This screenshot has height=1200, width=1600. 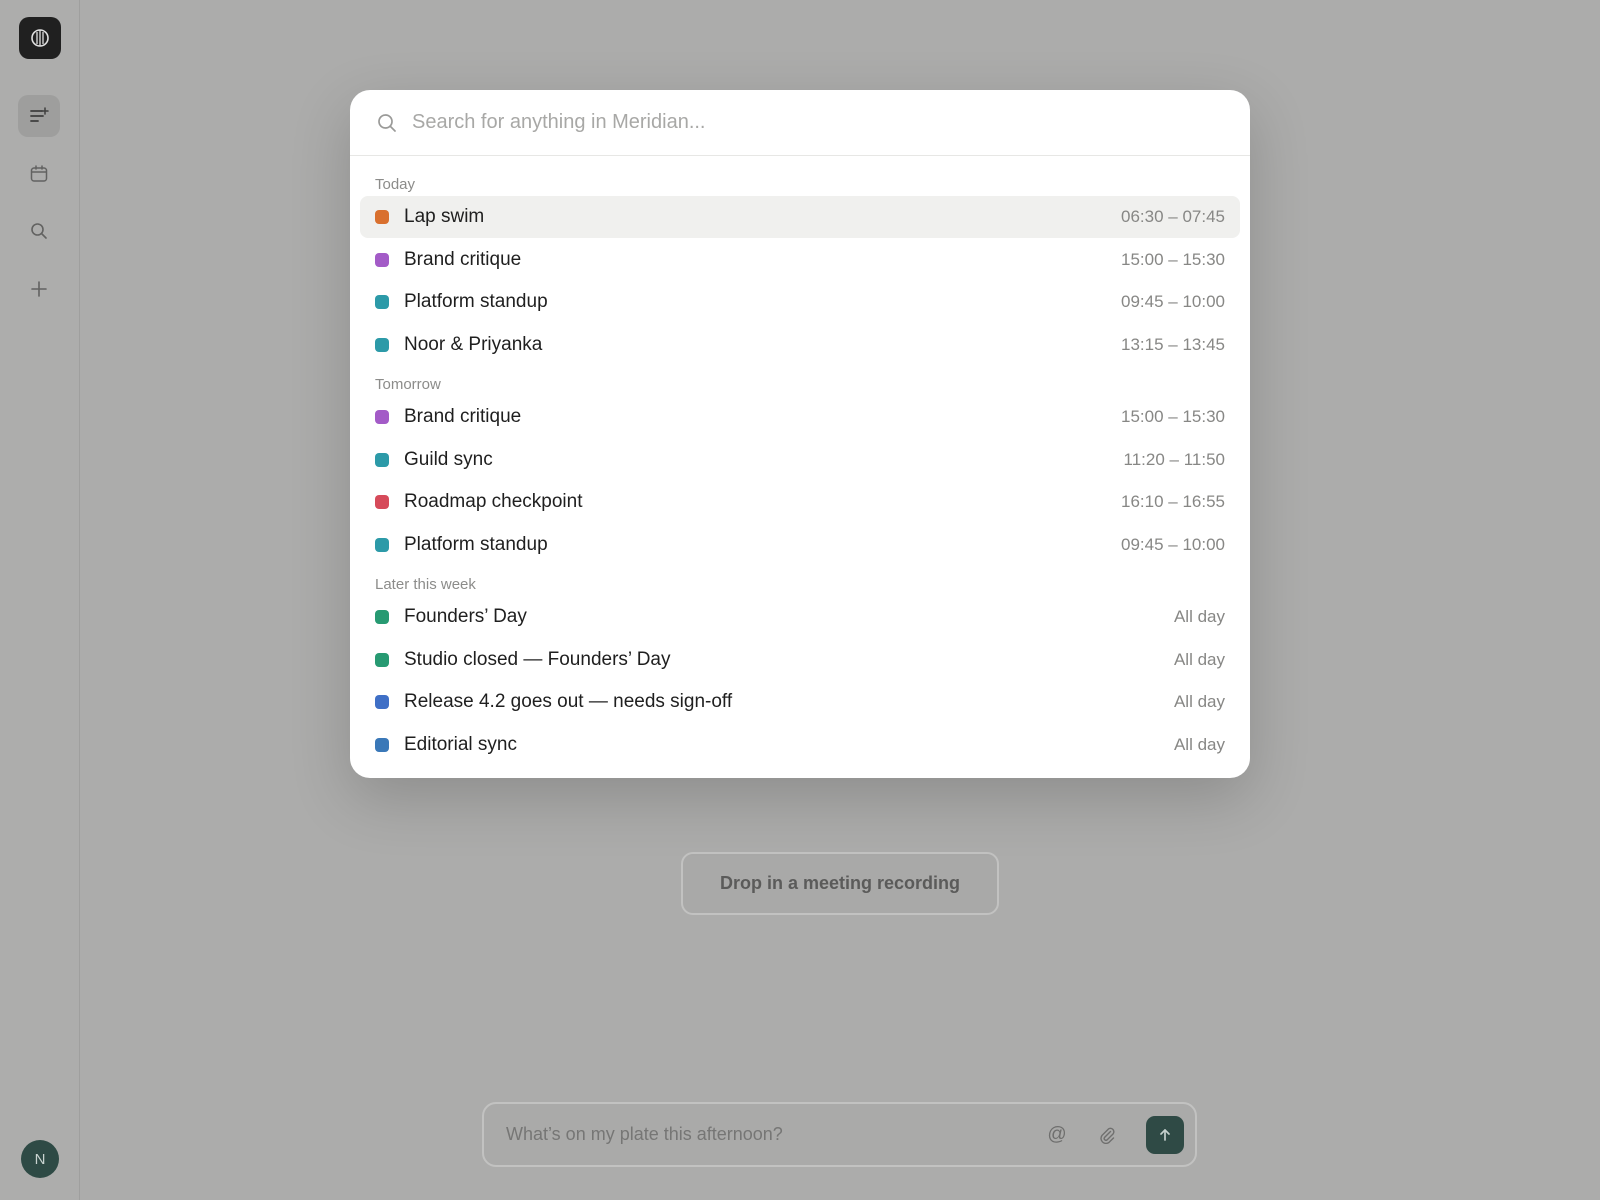 I want to click on sidebar: N, so click(x=40, y=600).